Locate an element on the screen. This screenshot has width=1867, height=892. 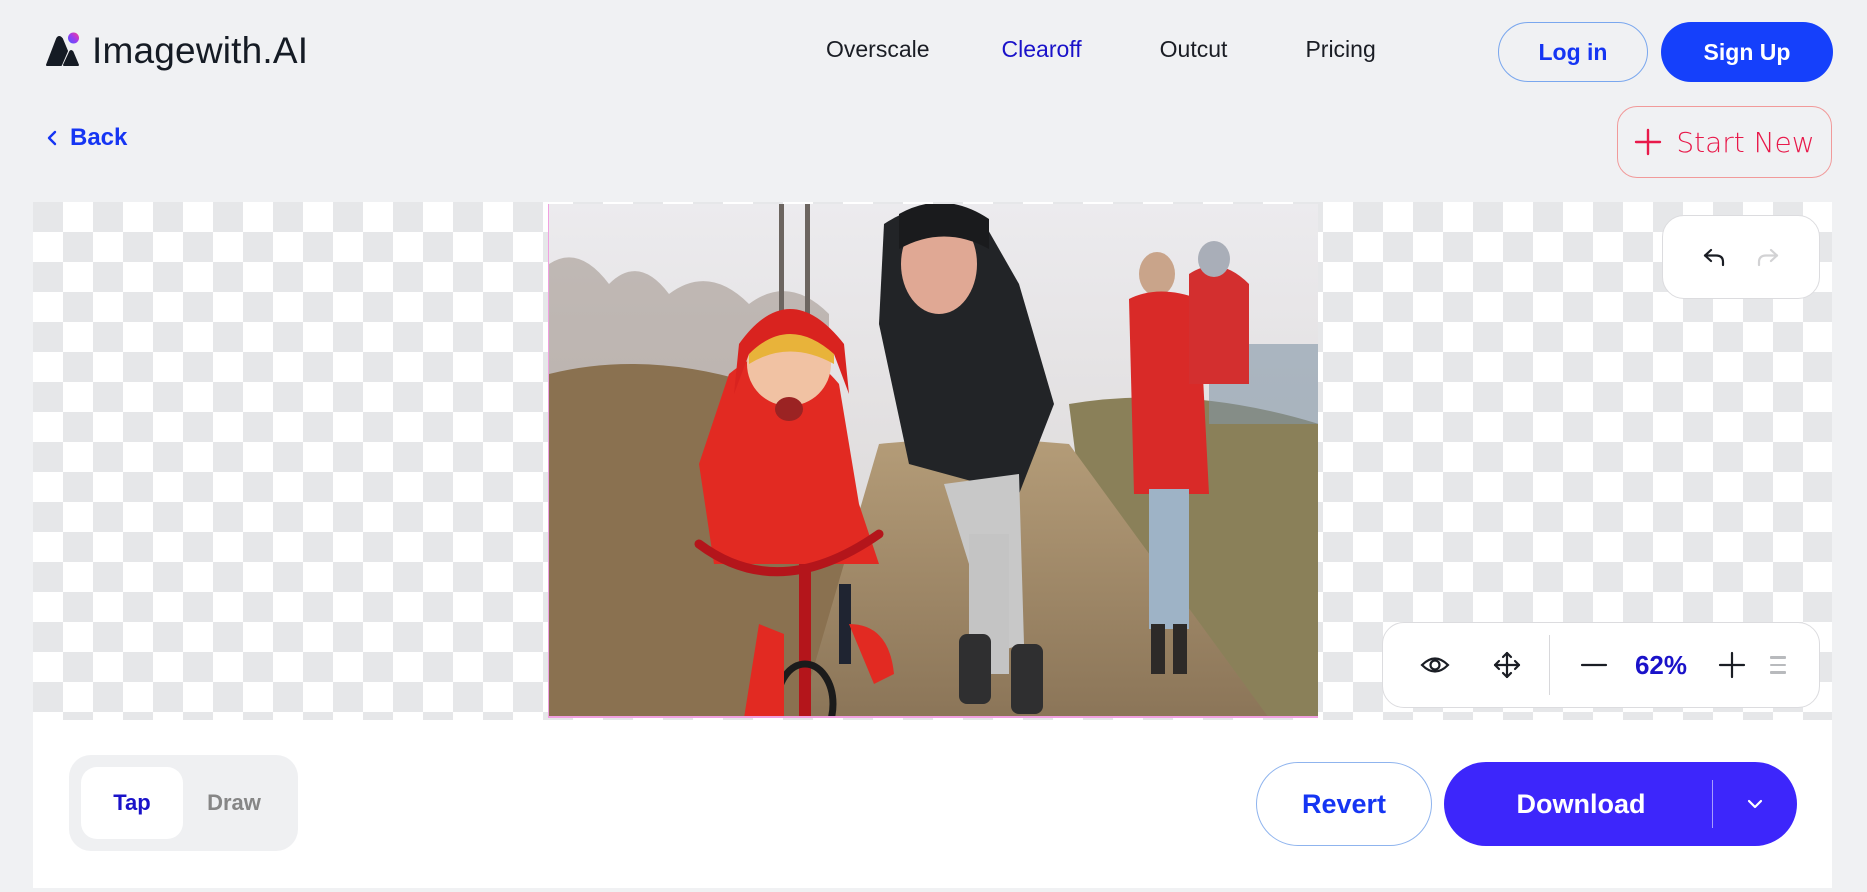
zoom-in-button is located at coordinates (1732, 665).